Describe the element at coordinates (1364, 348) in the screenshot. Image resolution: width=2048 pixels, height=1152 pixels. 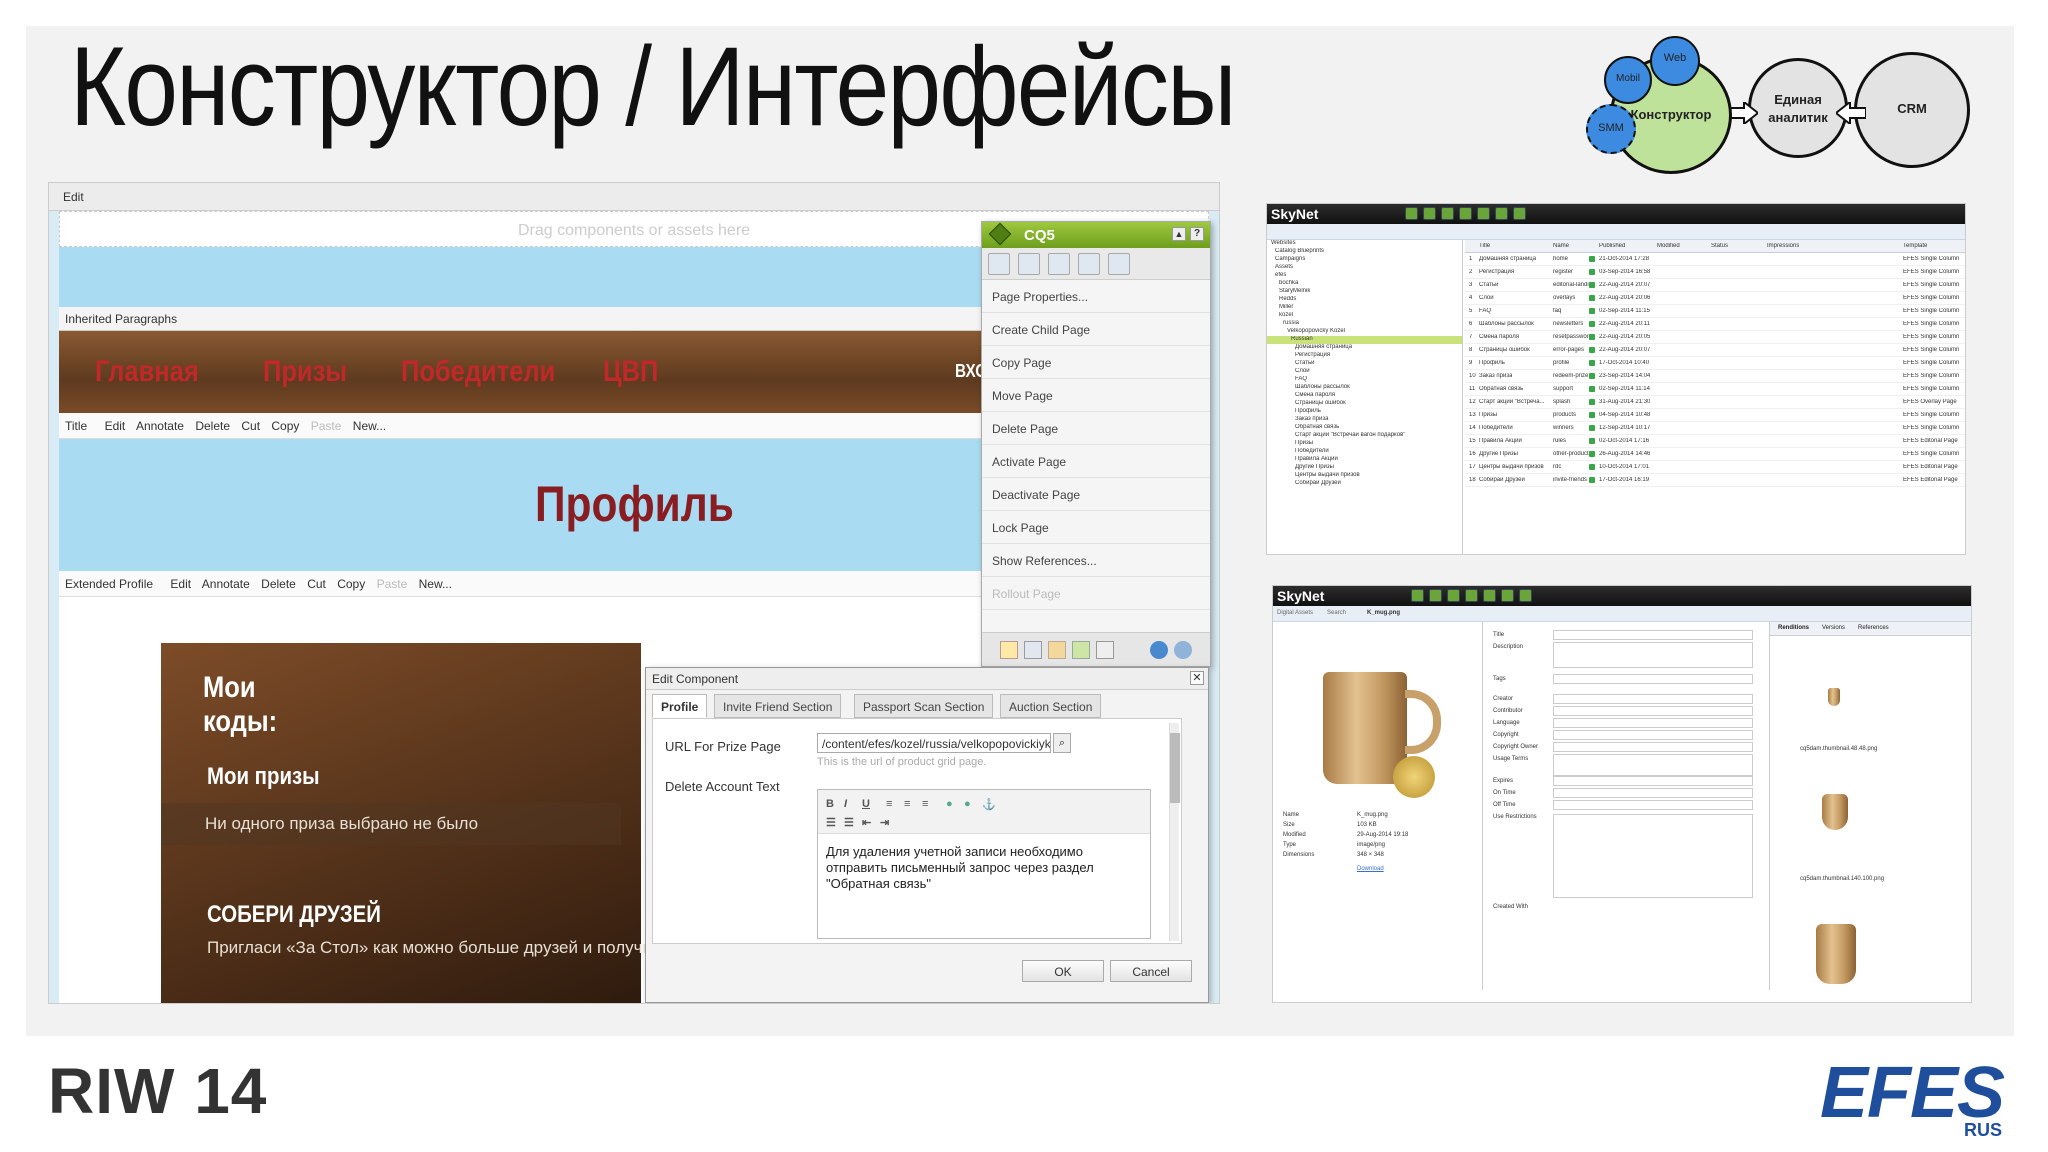
I see `tree-node: Домашняя страница` at that location.